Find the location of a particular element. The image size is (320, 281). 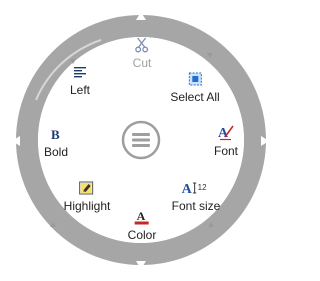

font-size-button: A 12 Font size is located at coordinates (196, 196).